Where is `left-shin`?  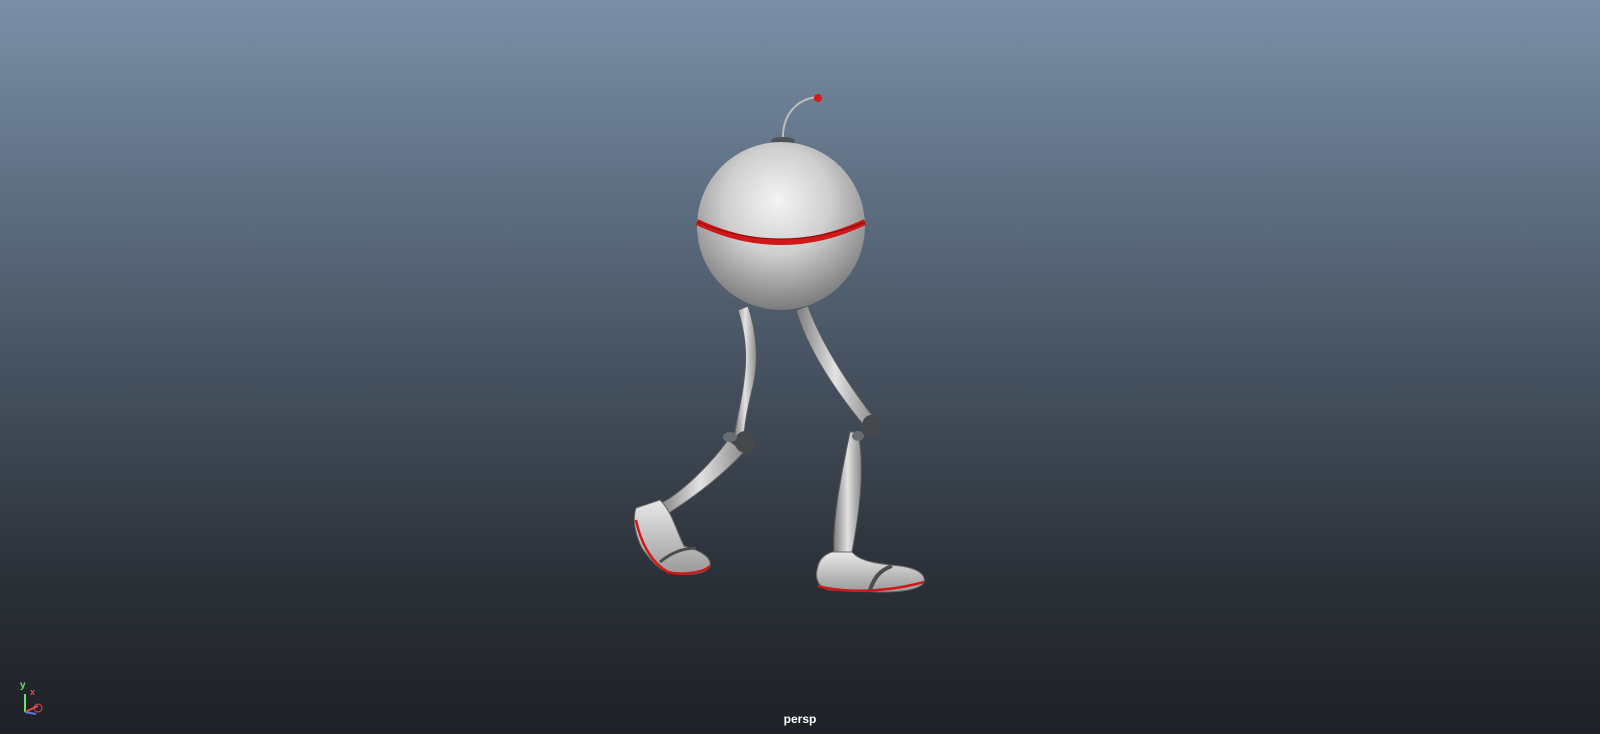 left-shin is located at coordinates (700, 478).